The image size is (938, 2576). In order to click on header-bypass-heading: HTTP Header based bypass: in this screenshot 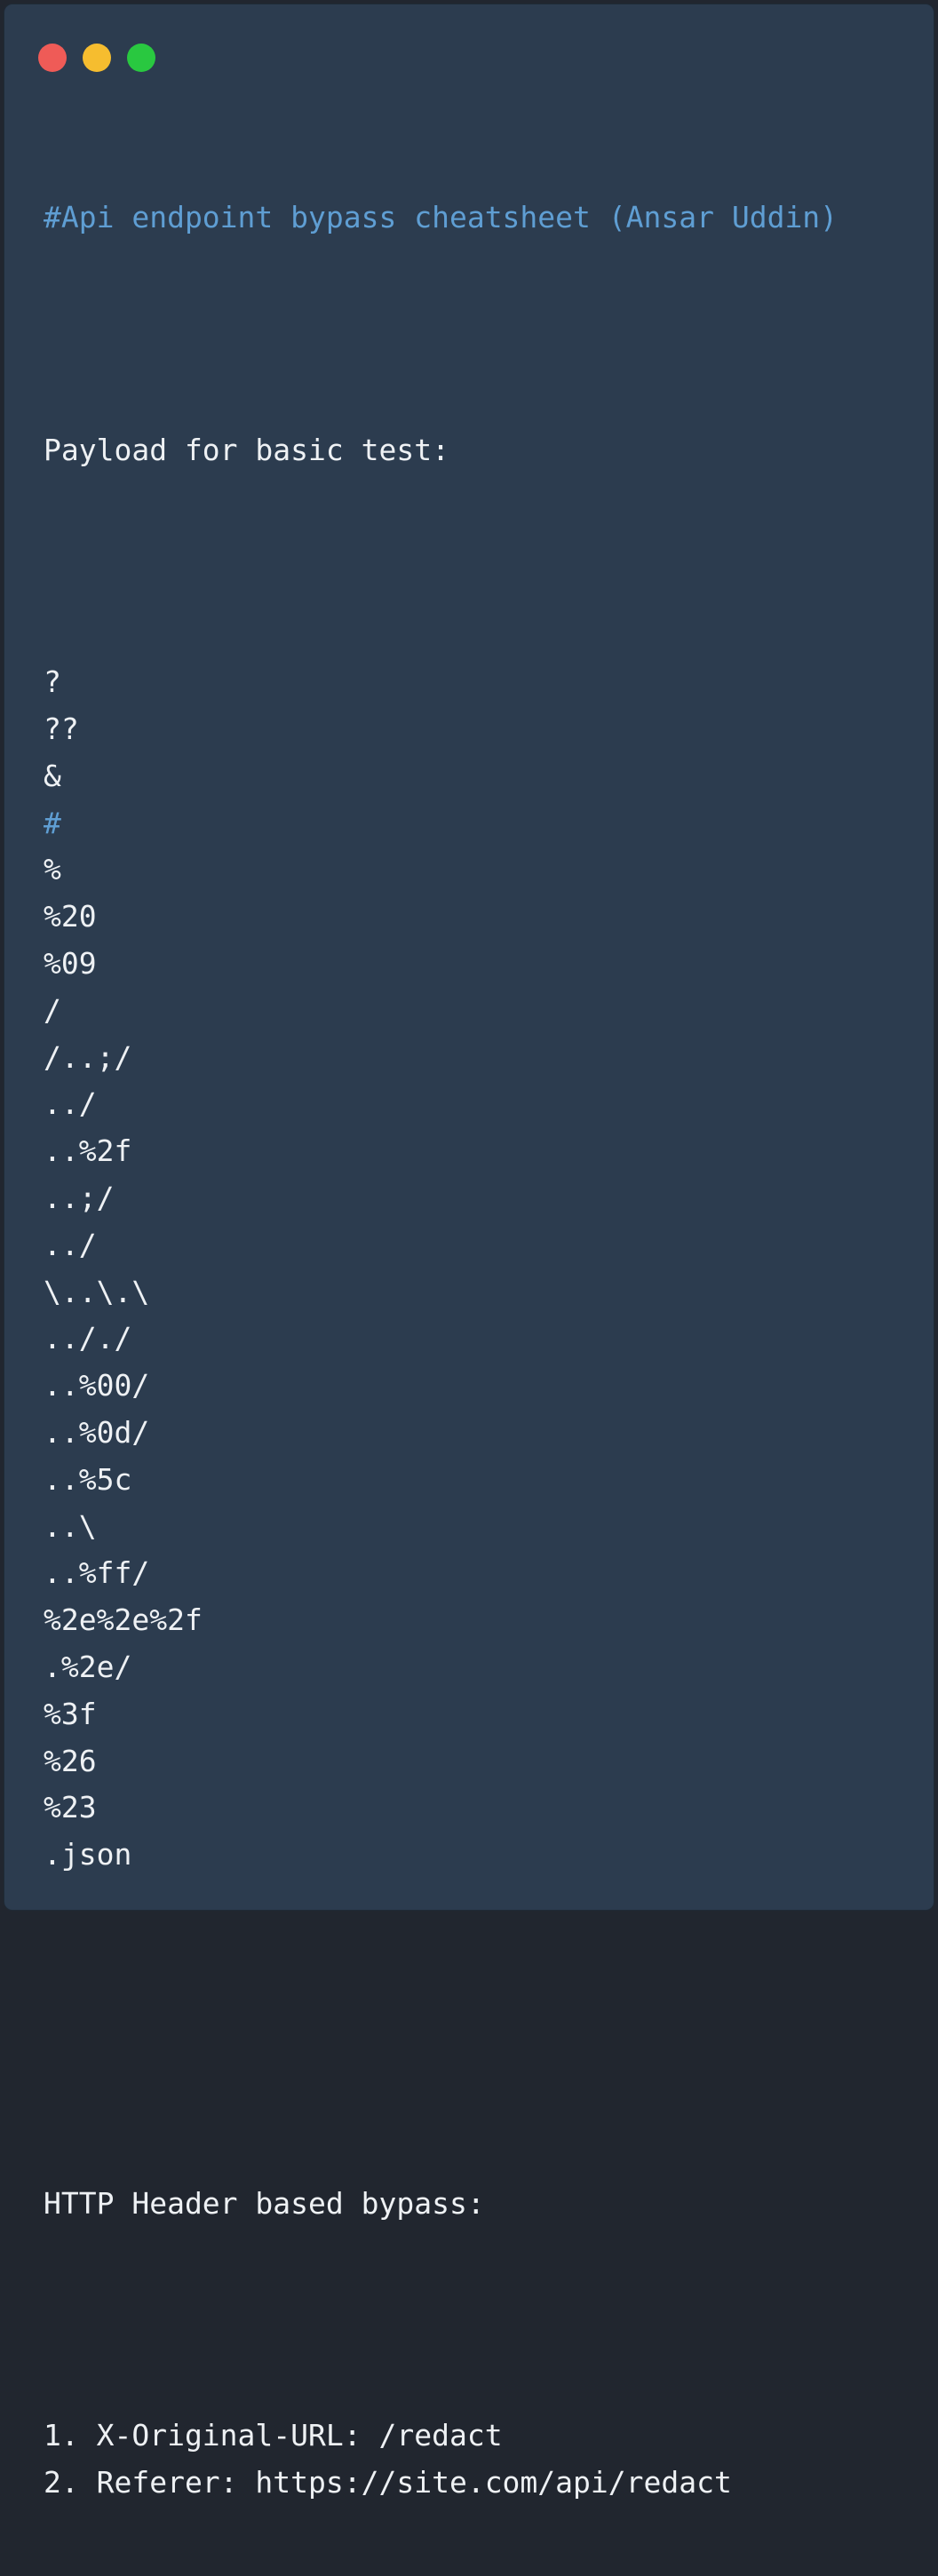, I will do `click(264, 2203)`.